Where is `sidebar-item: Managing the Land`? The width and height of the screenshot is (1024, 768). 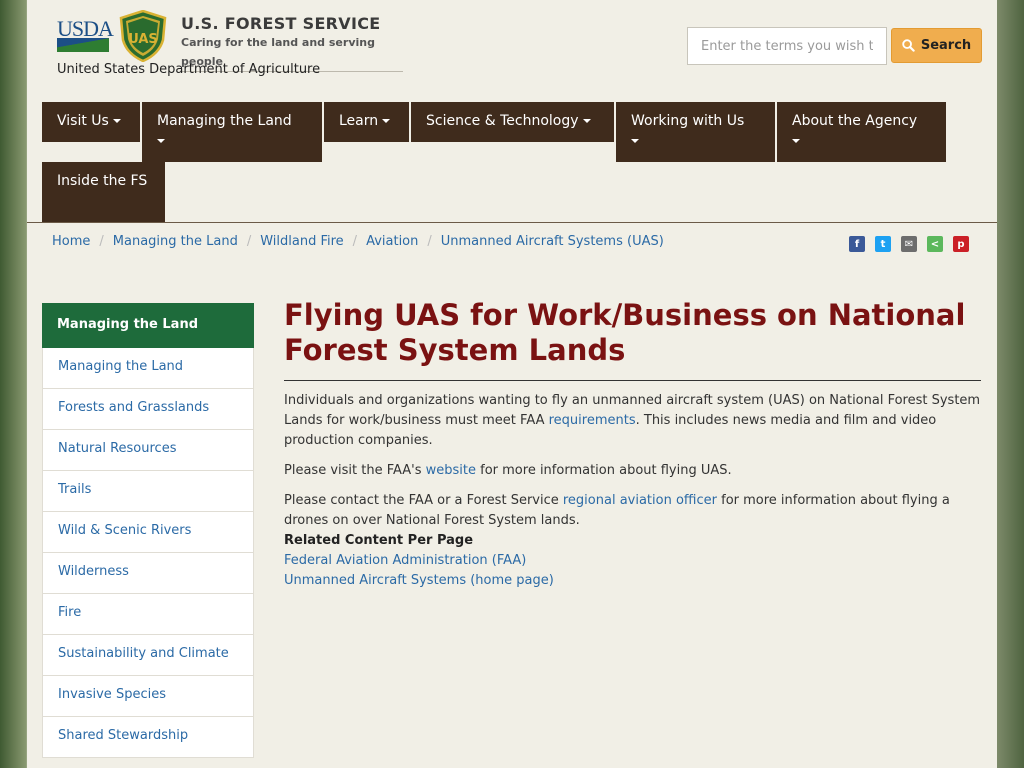 sidebar-item: Managing the Land is located at coordinates (148, 368).